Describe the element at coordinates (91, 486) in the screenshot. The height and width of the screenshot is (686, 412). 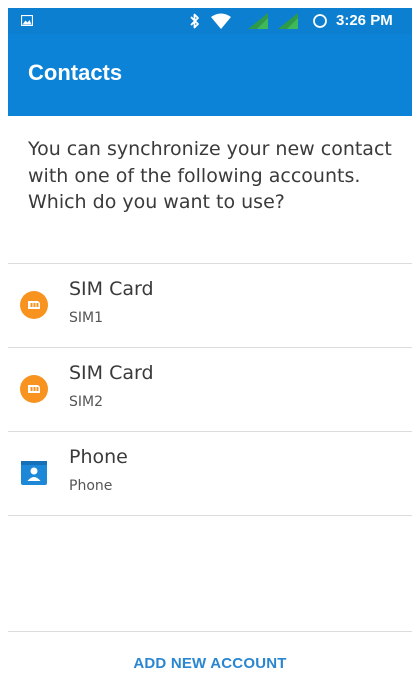
I see `account-subtitle: Phone` at that location.